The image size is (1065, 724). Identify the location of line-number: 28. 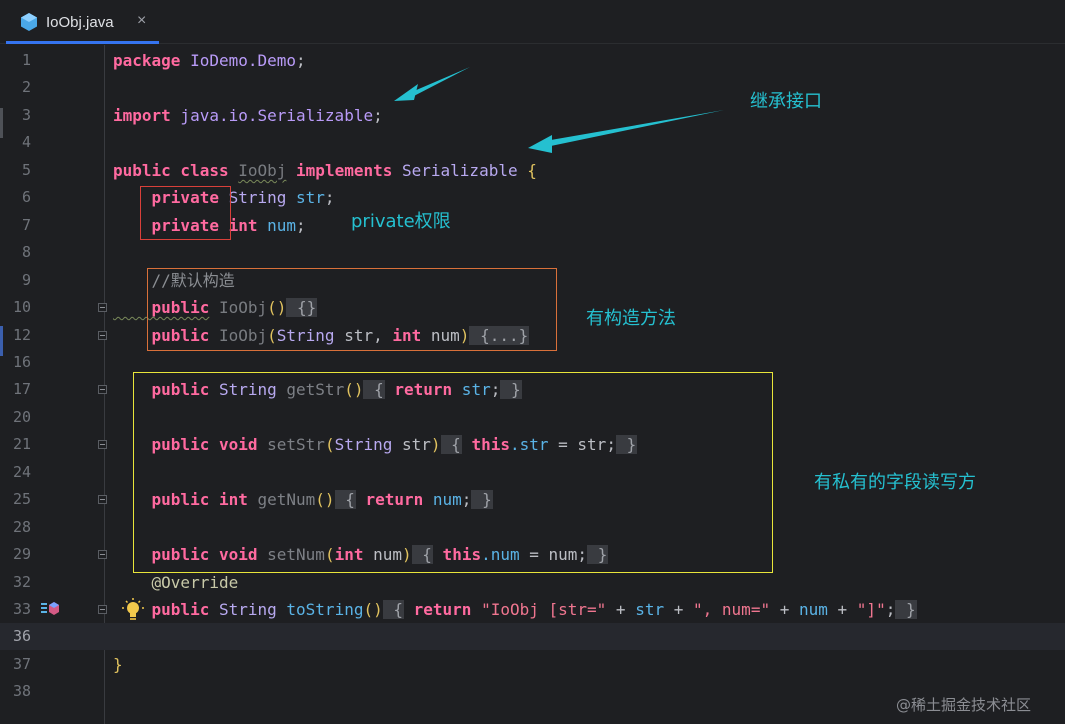
(21, 526).